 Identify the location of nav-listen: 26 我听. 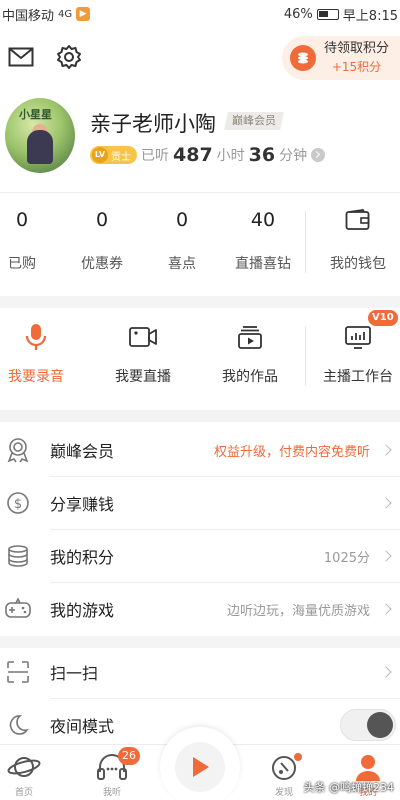
(112, 772).